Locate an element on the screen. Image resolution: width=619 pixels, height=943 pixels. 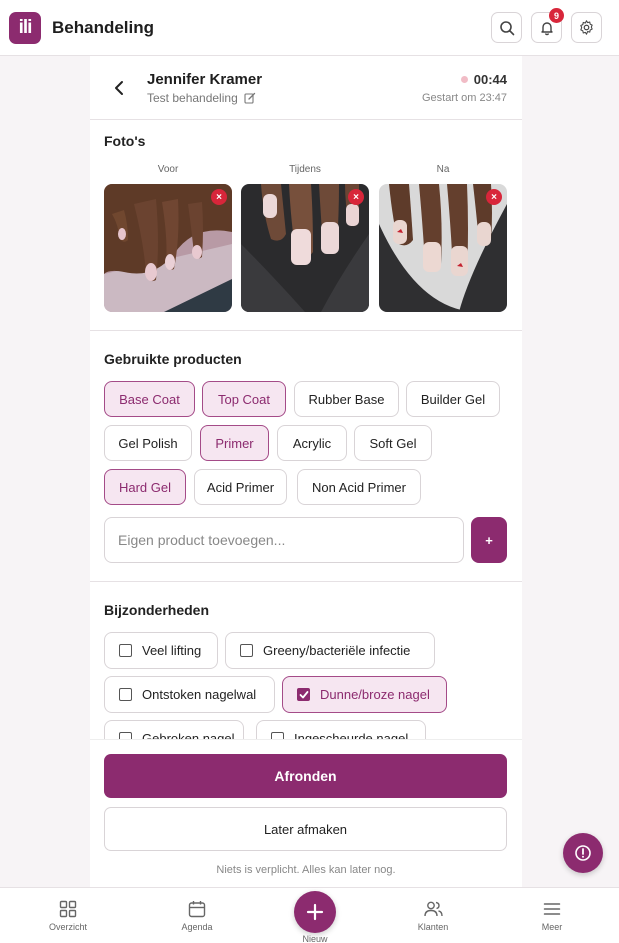
photo-before-image is located at coordinates (168, 248).